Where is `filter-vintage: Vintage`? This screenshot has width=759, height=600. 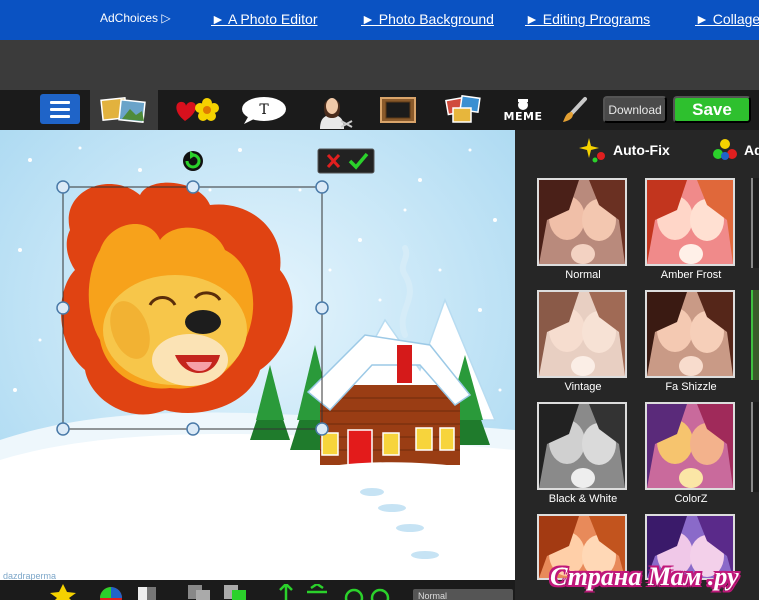 filter-vintage: Vintage is located at coordinates (583, 341).